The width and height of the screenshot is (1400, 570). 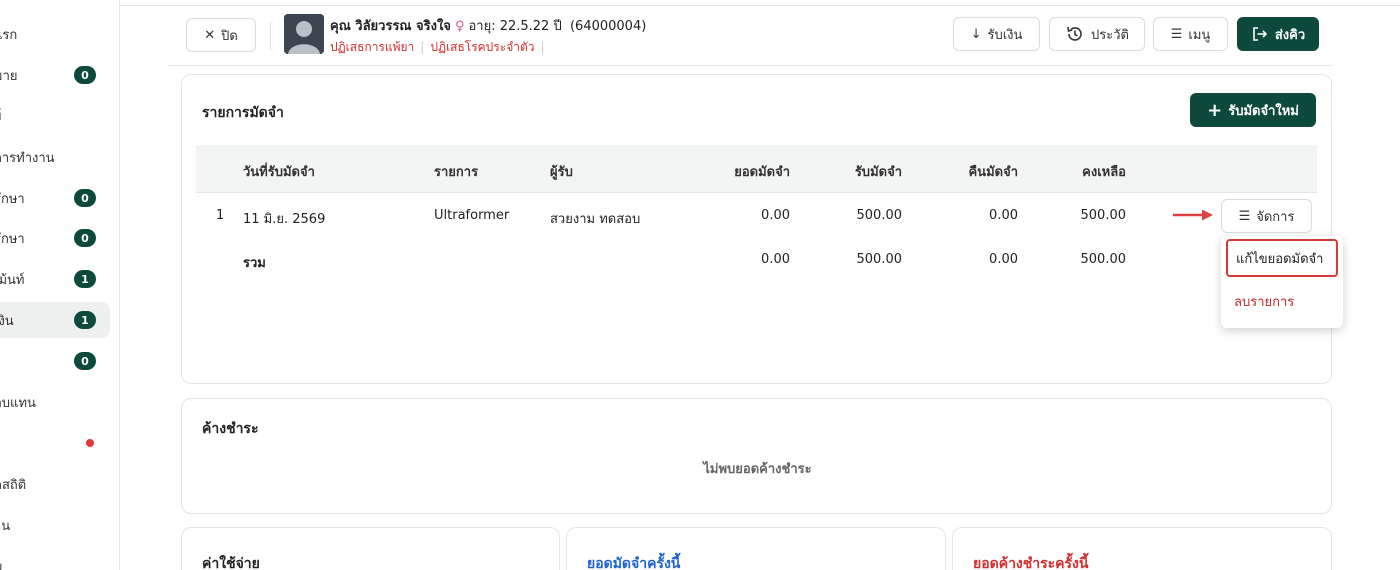 I want to click on sidebar-item-finance: เงิน 1, so click(x=55, y=320).